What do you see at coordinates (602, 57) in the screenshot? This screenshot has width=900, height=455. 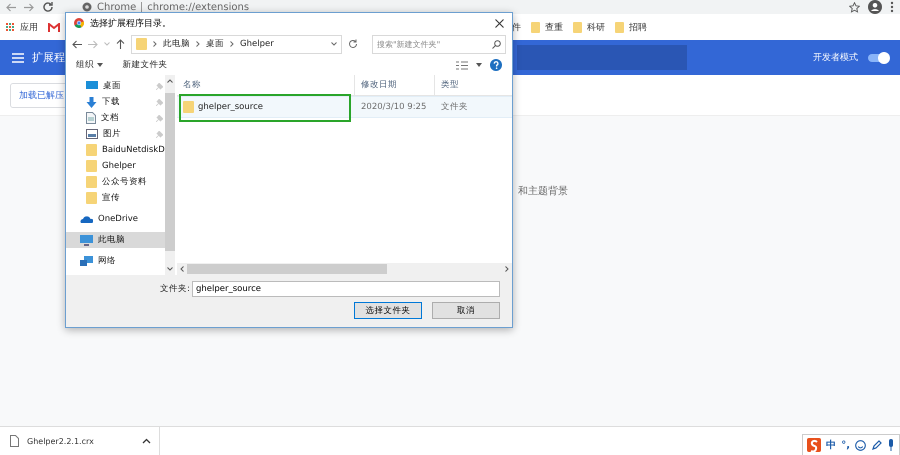 I see `search-field` at bounding box center [602, 57].